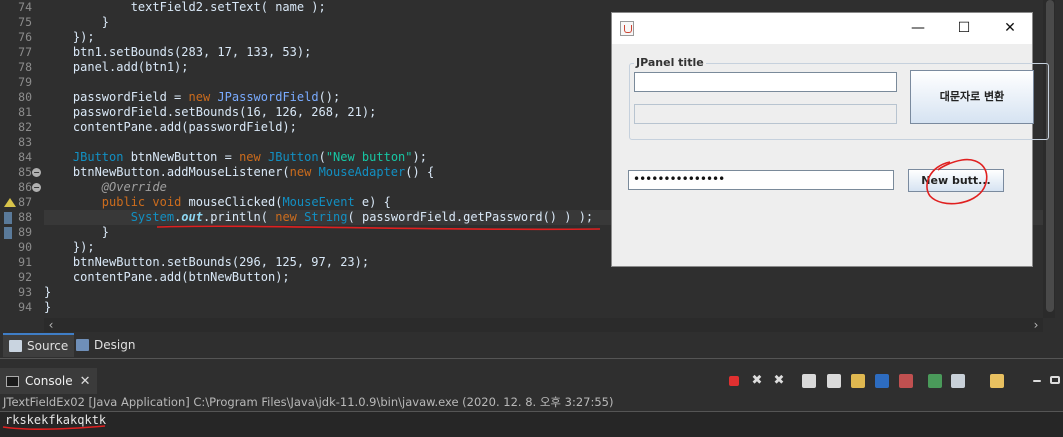 The height and width of the screenshot is (437, 1063). Describe the element at coordinates (115, 345) in the screenshot. I see `tab-design-label: Design` at that location.